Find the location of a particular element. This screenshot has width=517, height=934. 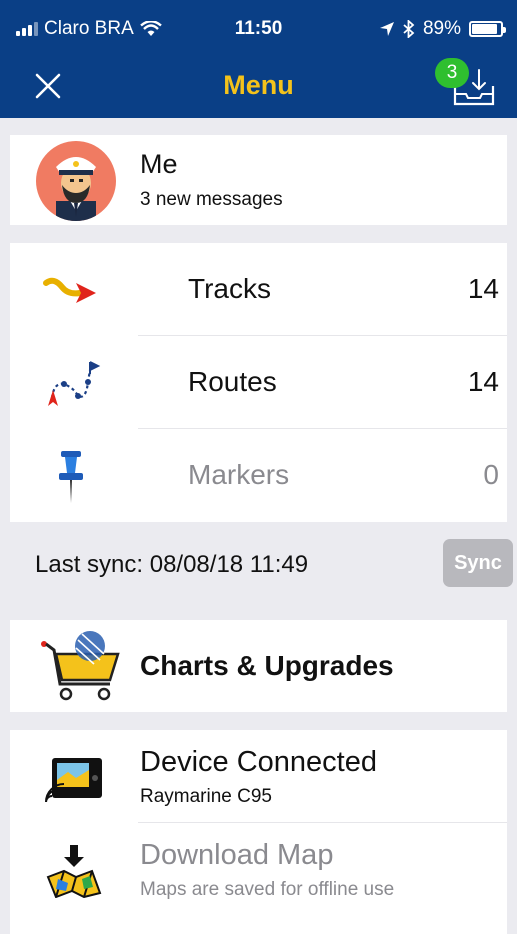

download-map-icon is located at coordinates (74, 871).